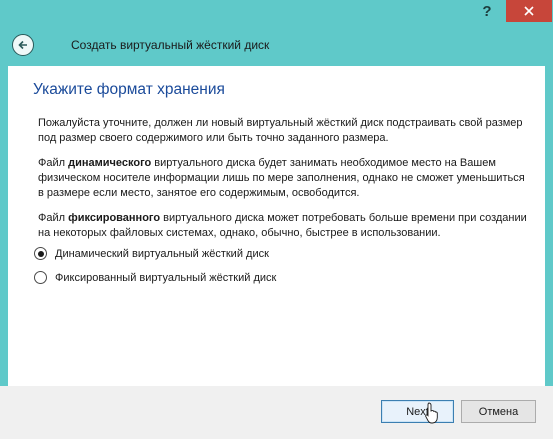 The height and width of the screenshot is (439, 553). What do you see at coordinates (110, 163) in the screenshot?
I see `dynamic-keyword: динамического` at bounding box center [110, 163].